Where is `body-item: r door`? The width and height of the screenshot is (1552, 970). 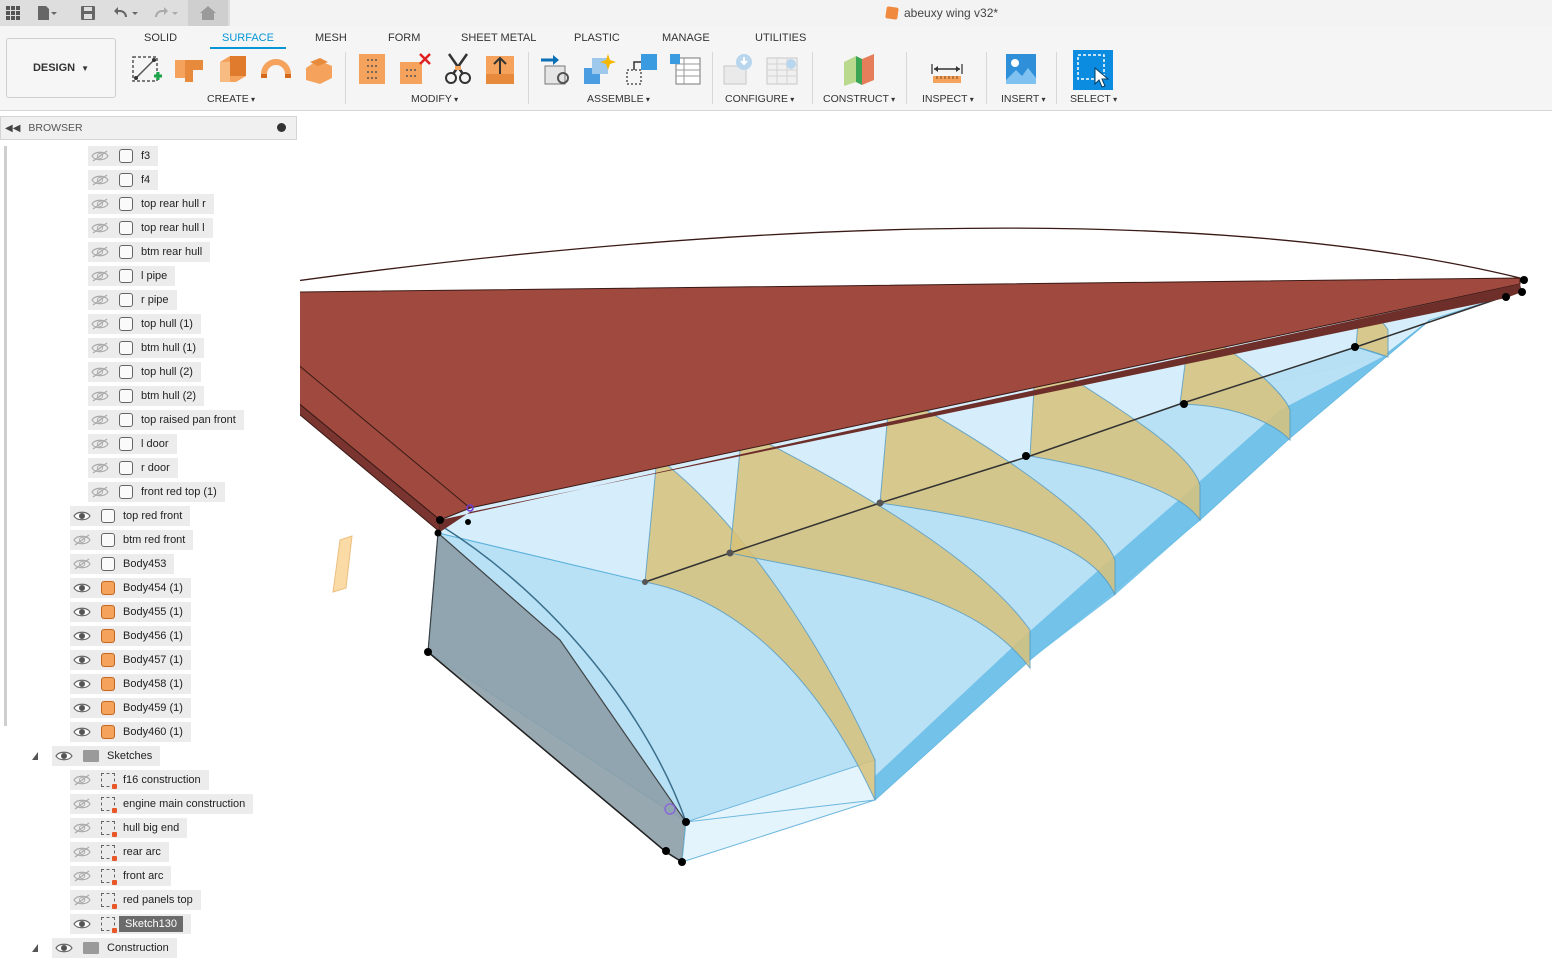
body-item: r door is located at coordinates (133, 468).